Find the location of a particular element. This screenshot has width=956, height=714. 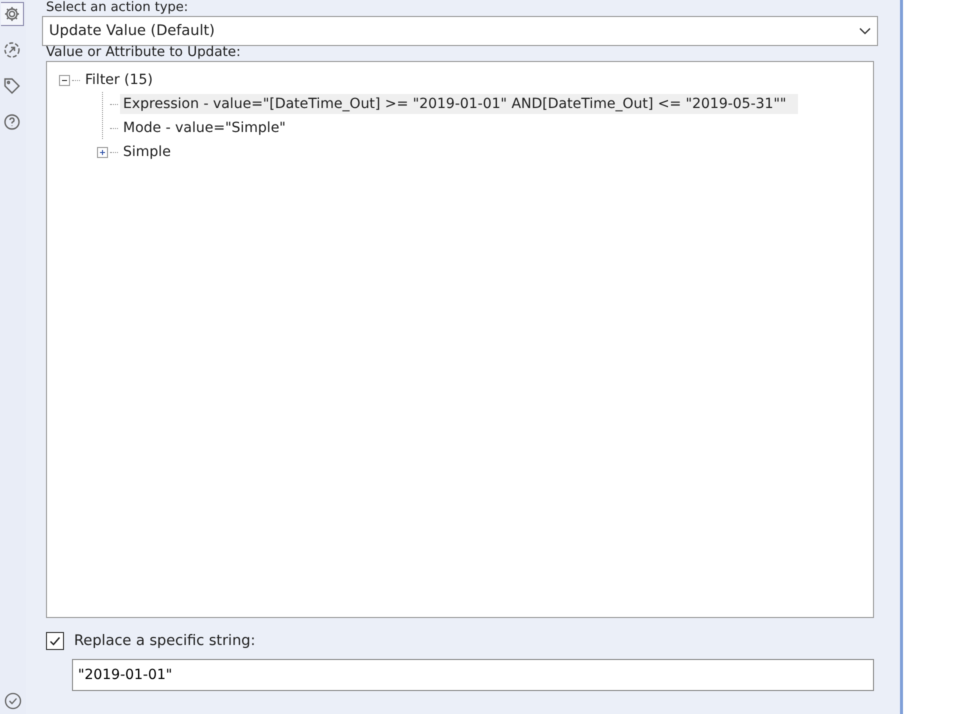

action-type-dropdown: Update Value (Default) is located at coordinates (460, 31).